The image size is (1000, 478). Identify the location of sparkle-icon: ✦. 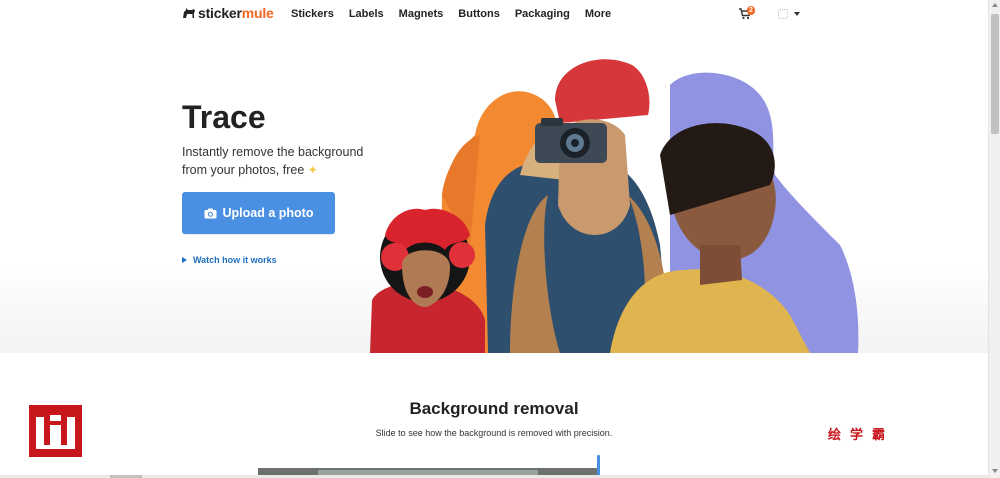
(312, 170).